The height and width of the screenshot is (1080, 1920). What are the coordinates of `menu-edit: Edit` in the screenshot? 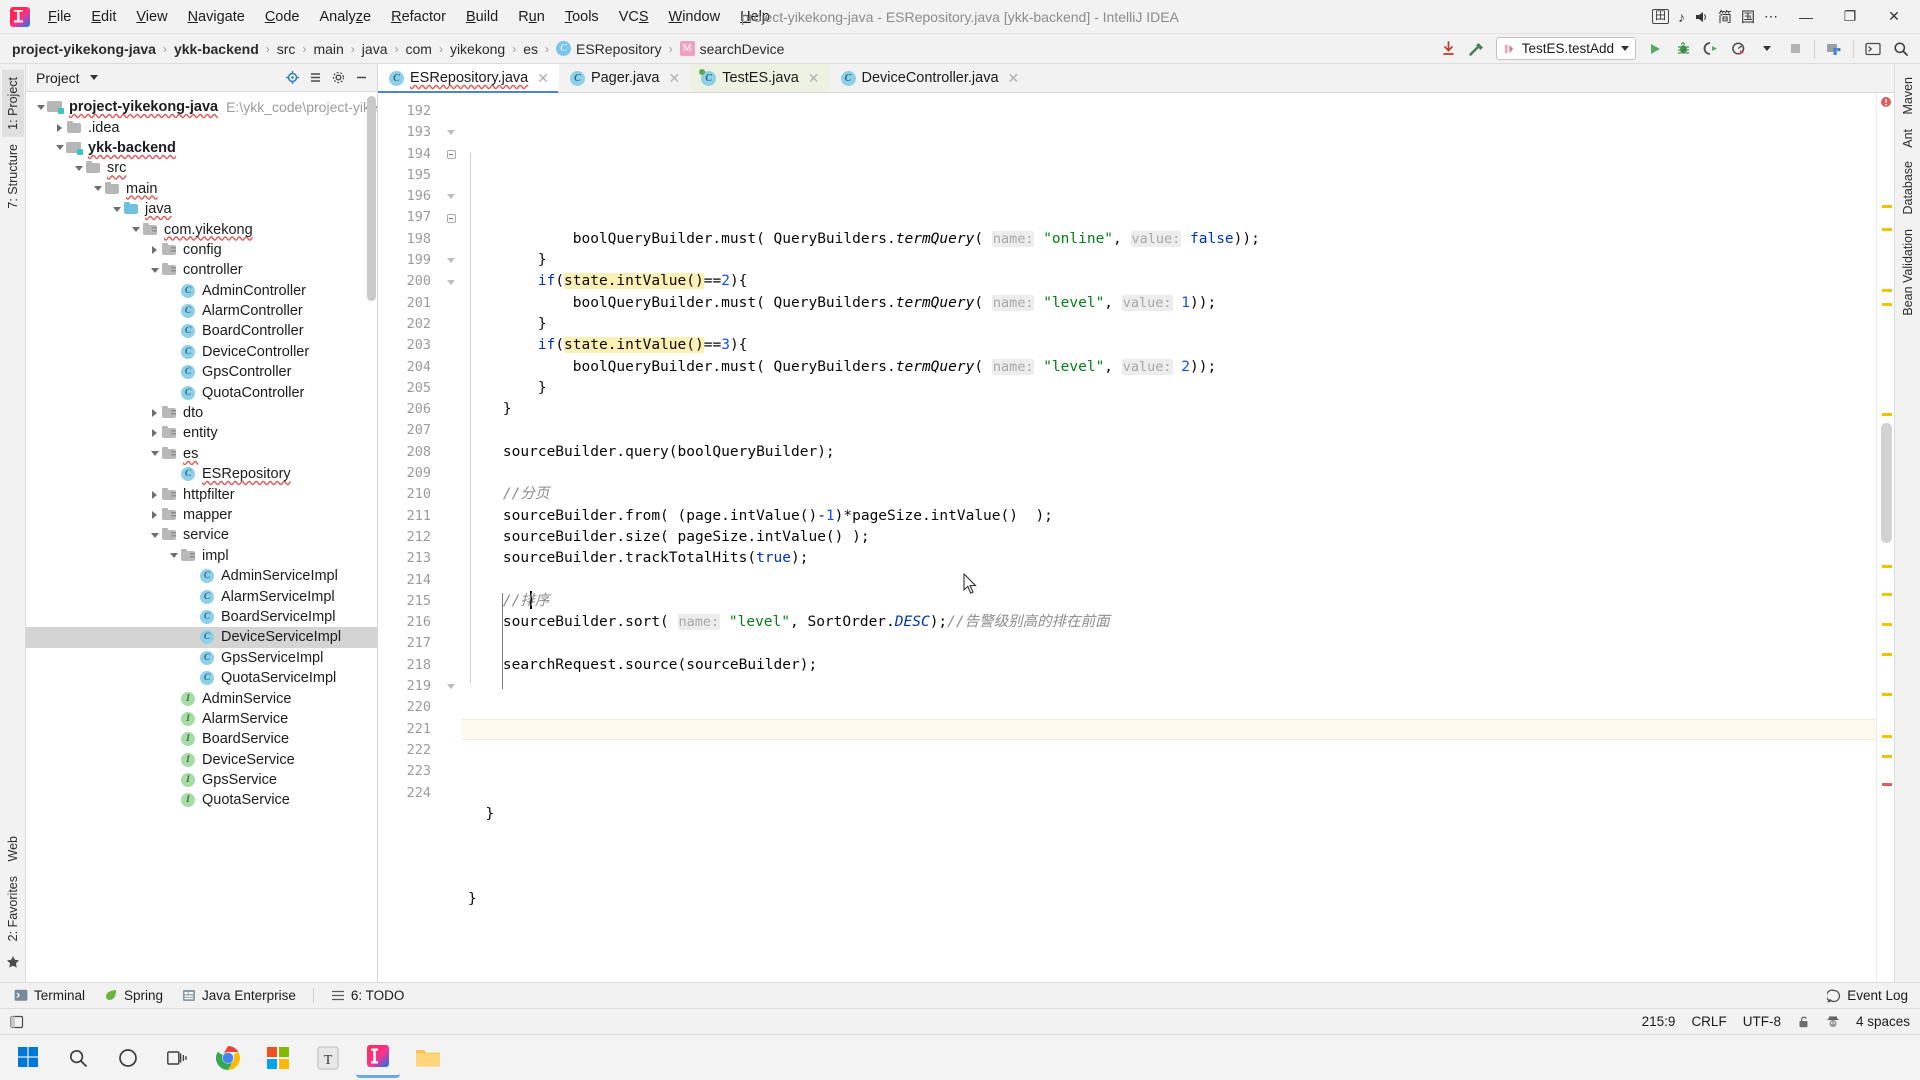 It's located at (103, 17).